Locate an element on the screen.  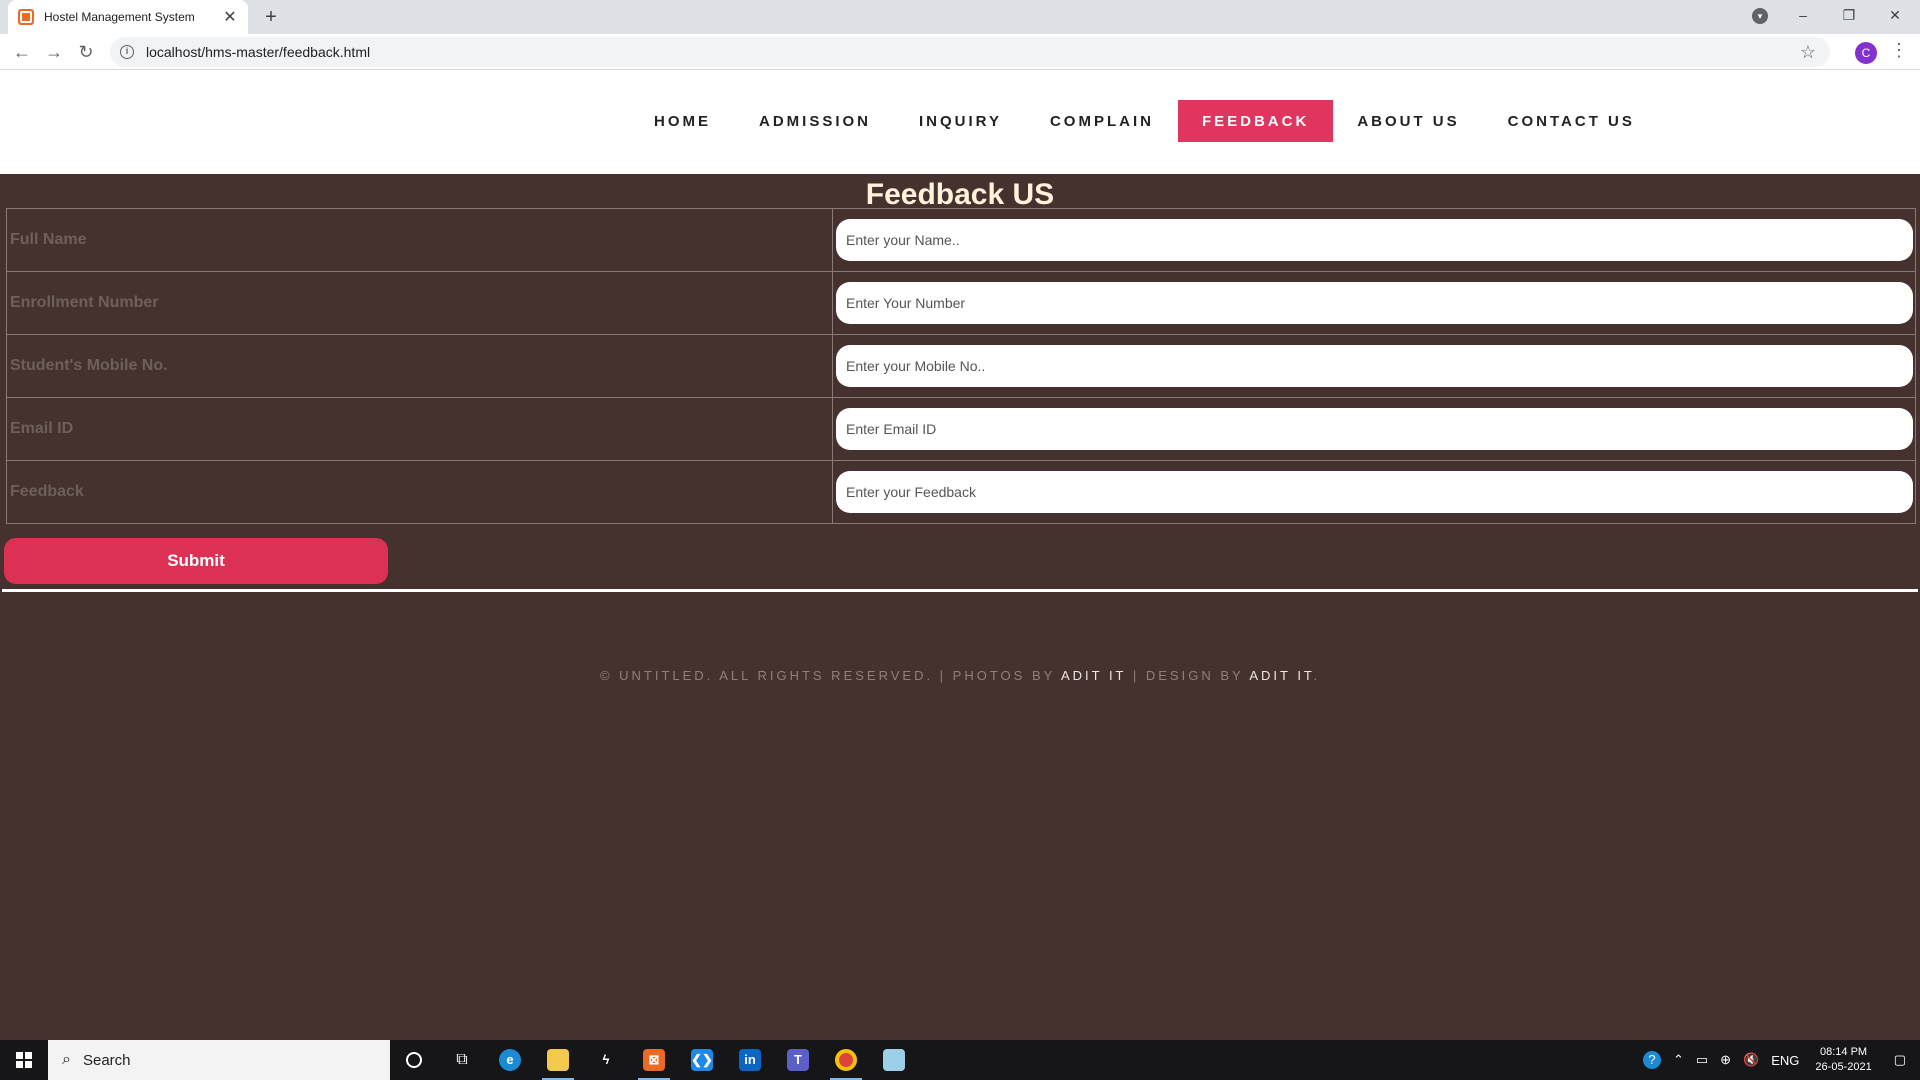
notifications-icon: ▢ is located at coordinates (1900, 1060).